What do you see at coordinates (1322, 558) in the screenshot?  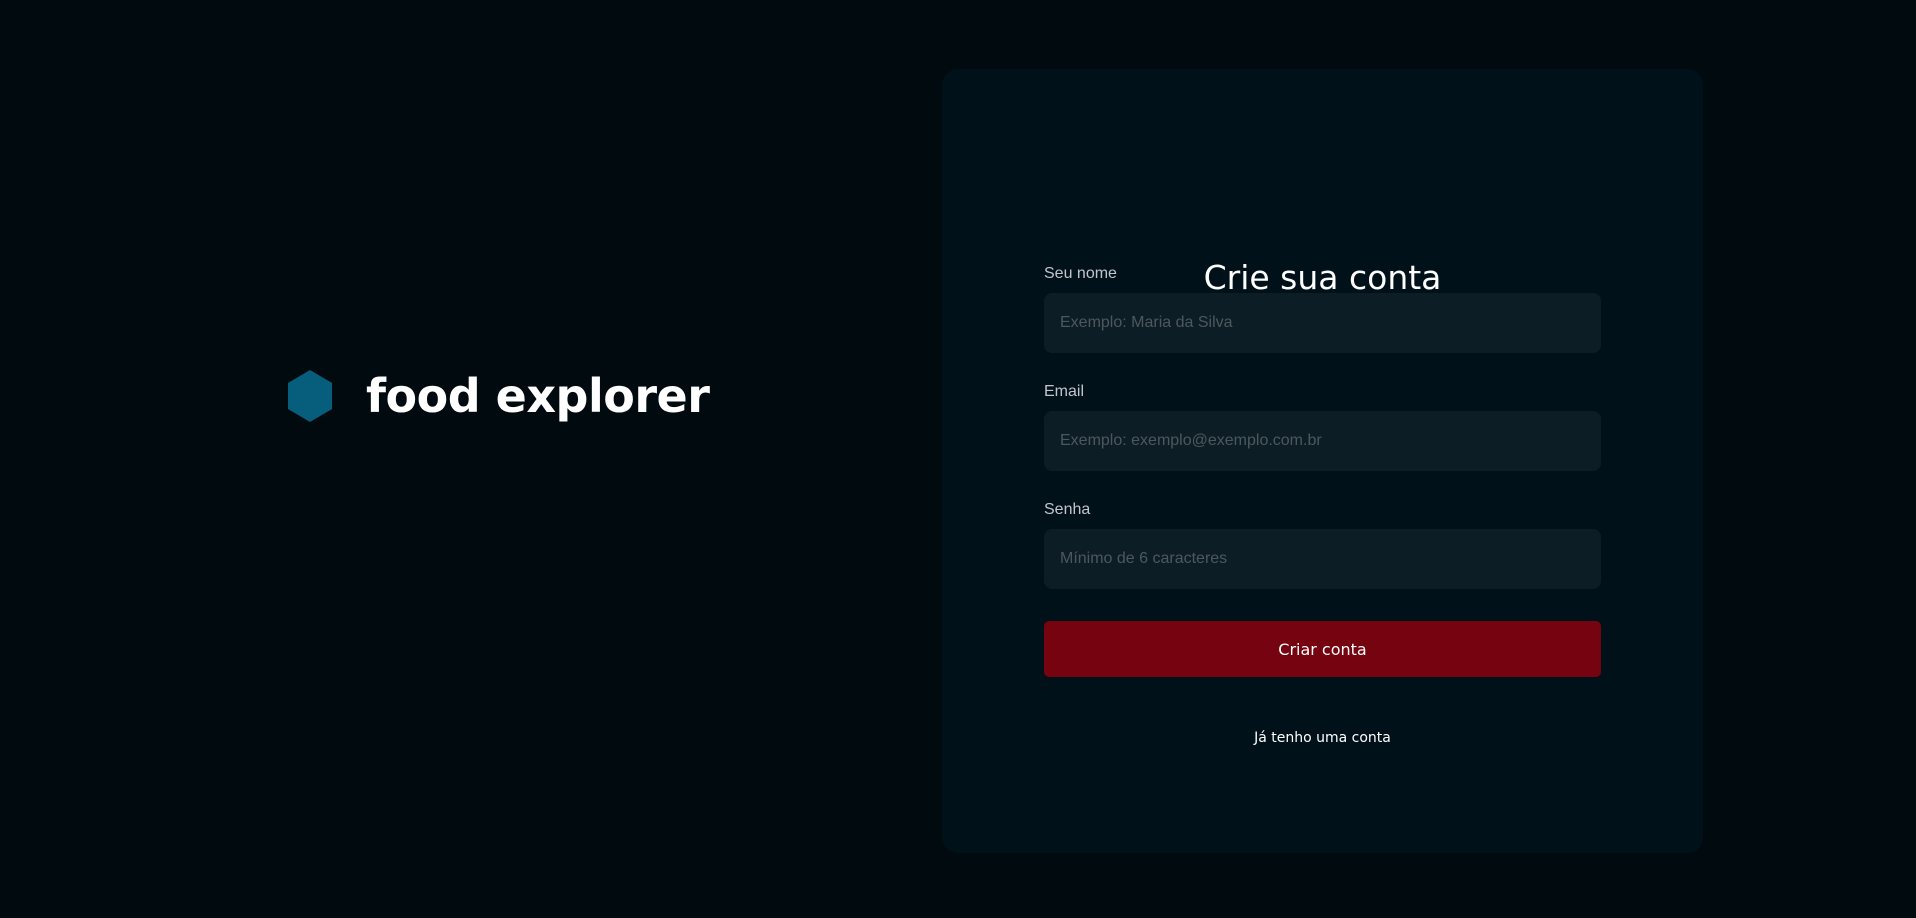 I see `password-input` at bounding box center [1322, 558].